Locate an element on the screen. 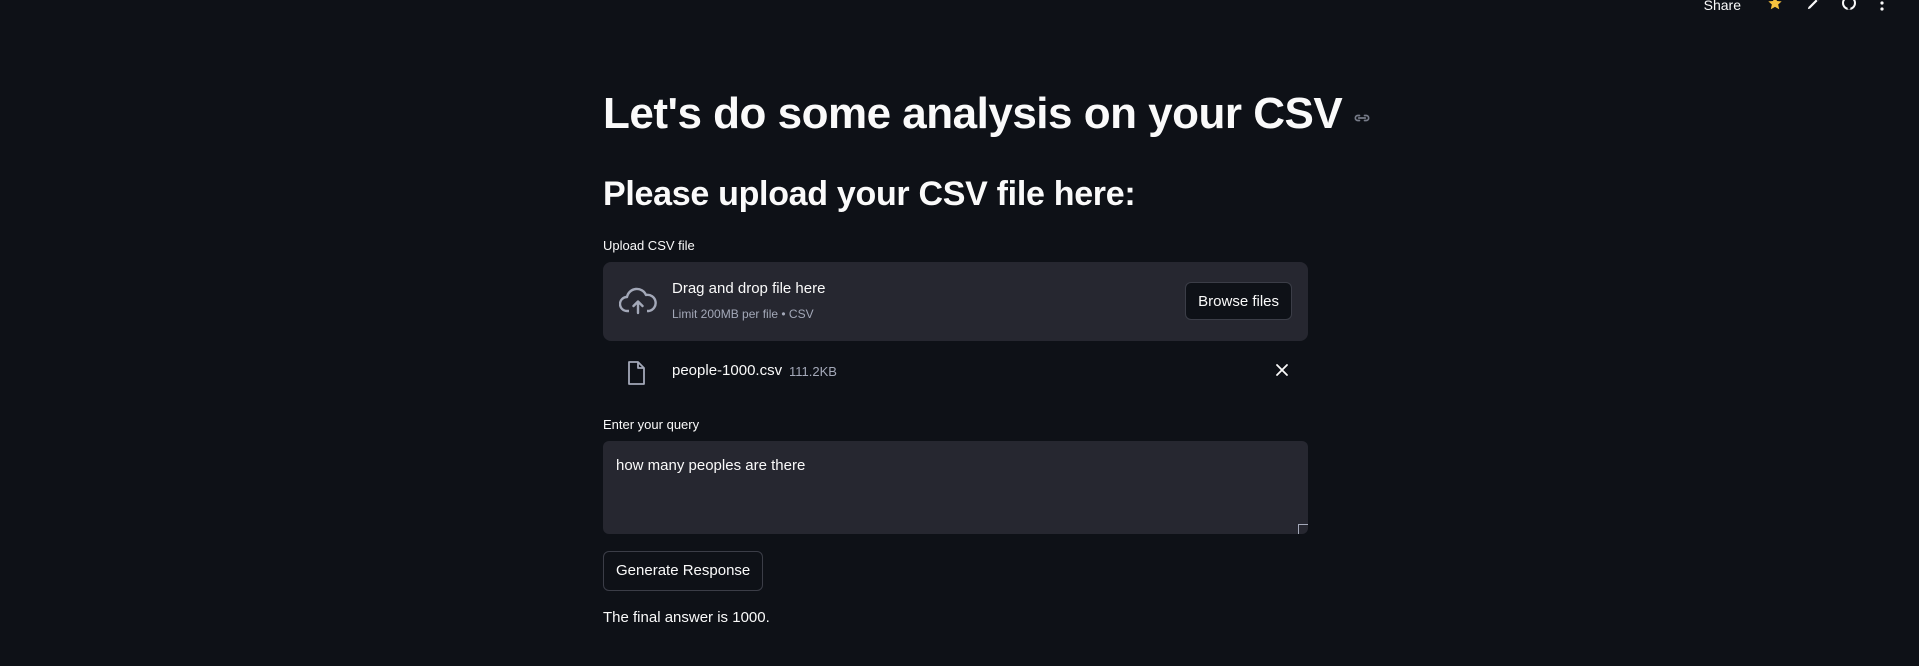  share-button: Share is located at coordinates (1722, 6).